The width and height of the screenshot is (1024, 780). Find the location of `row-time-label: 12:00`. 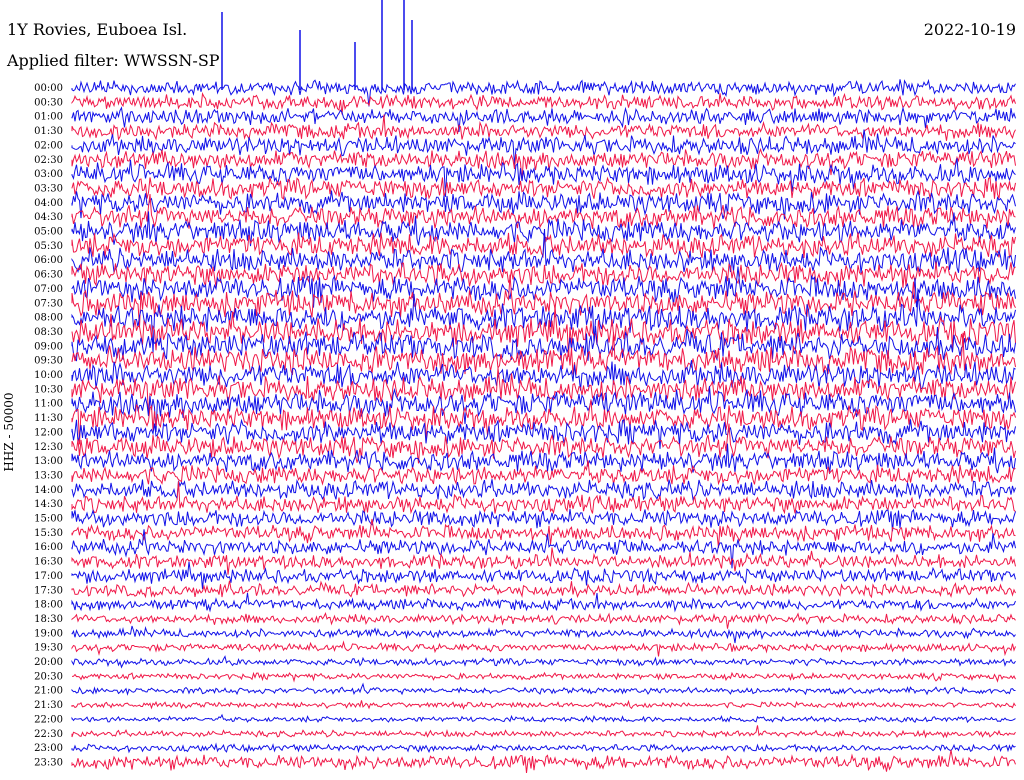

row-time-label: 12:00 is located at coordinates (48, 432).